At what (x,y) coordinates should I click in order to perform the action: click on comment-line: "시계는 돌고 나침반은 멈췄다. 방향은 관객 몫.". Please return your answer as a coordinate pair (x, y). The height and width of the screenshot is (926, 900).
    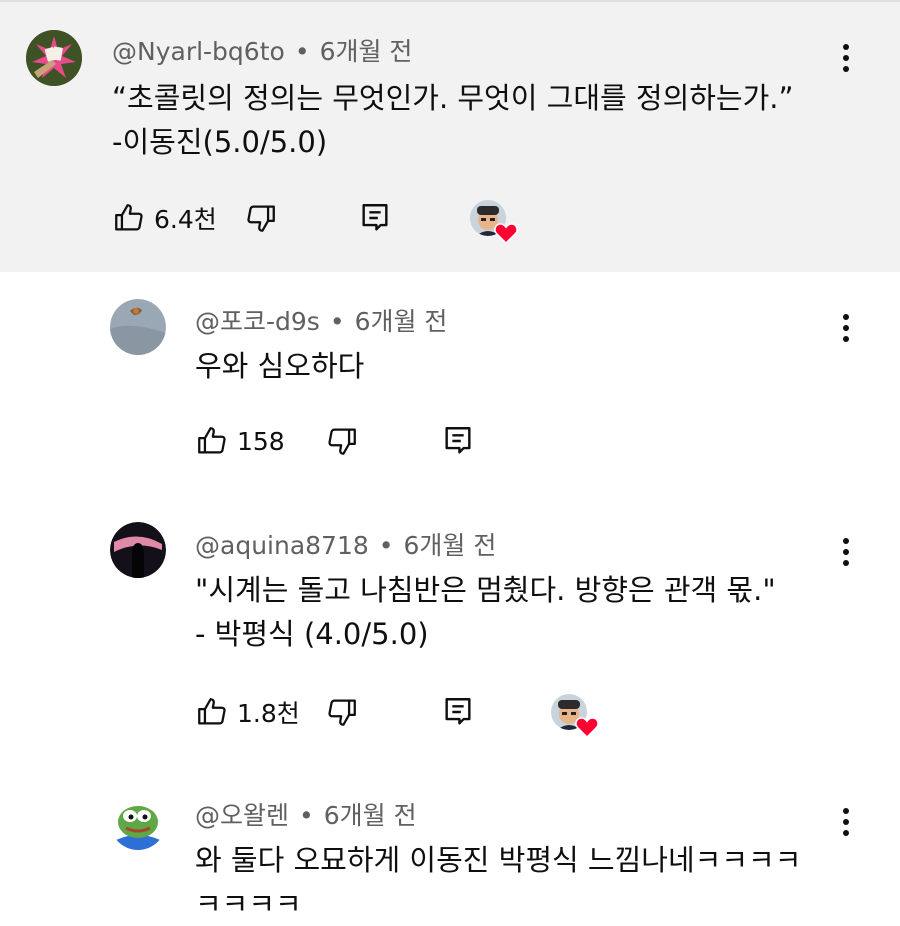
    Looking at the image, I should click on (485, 590).